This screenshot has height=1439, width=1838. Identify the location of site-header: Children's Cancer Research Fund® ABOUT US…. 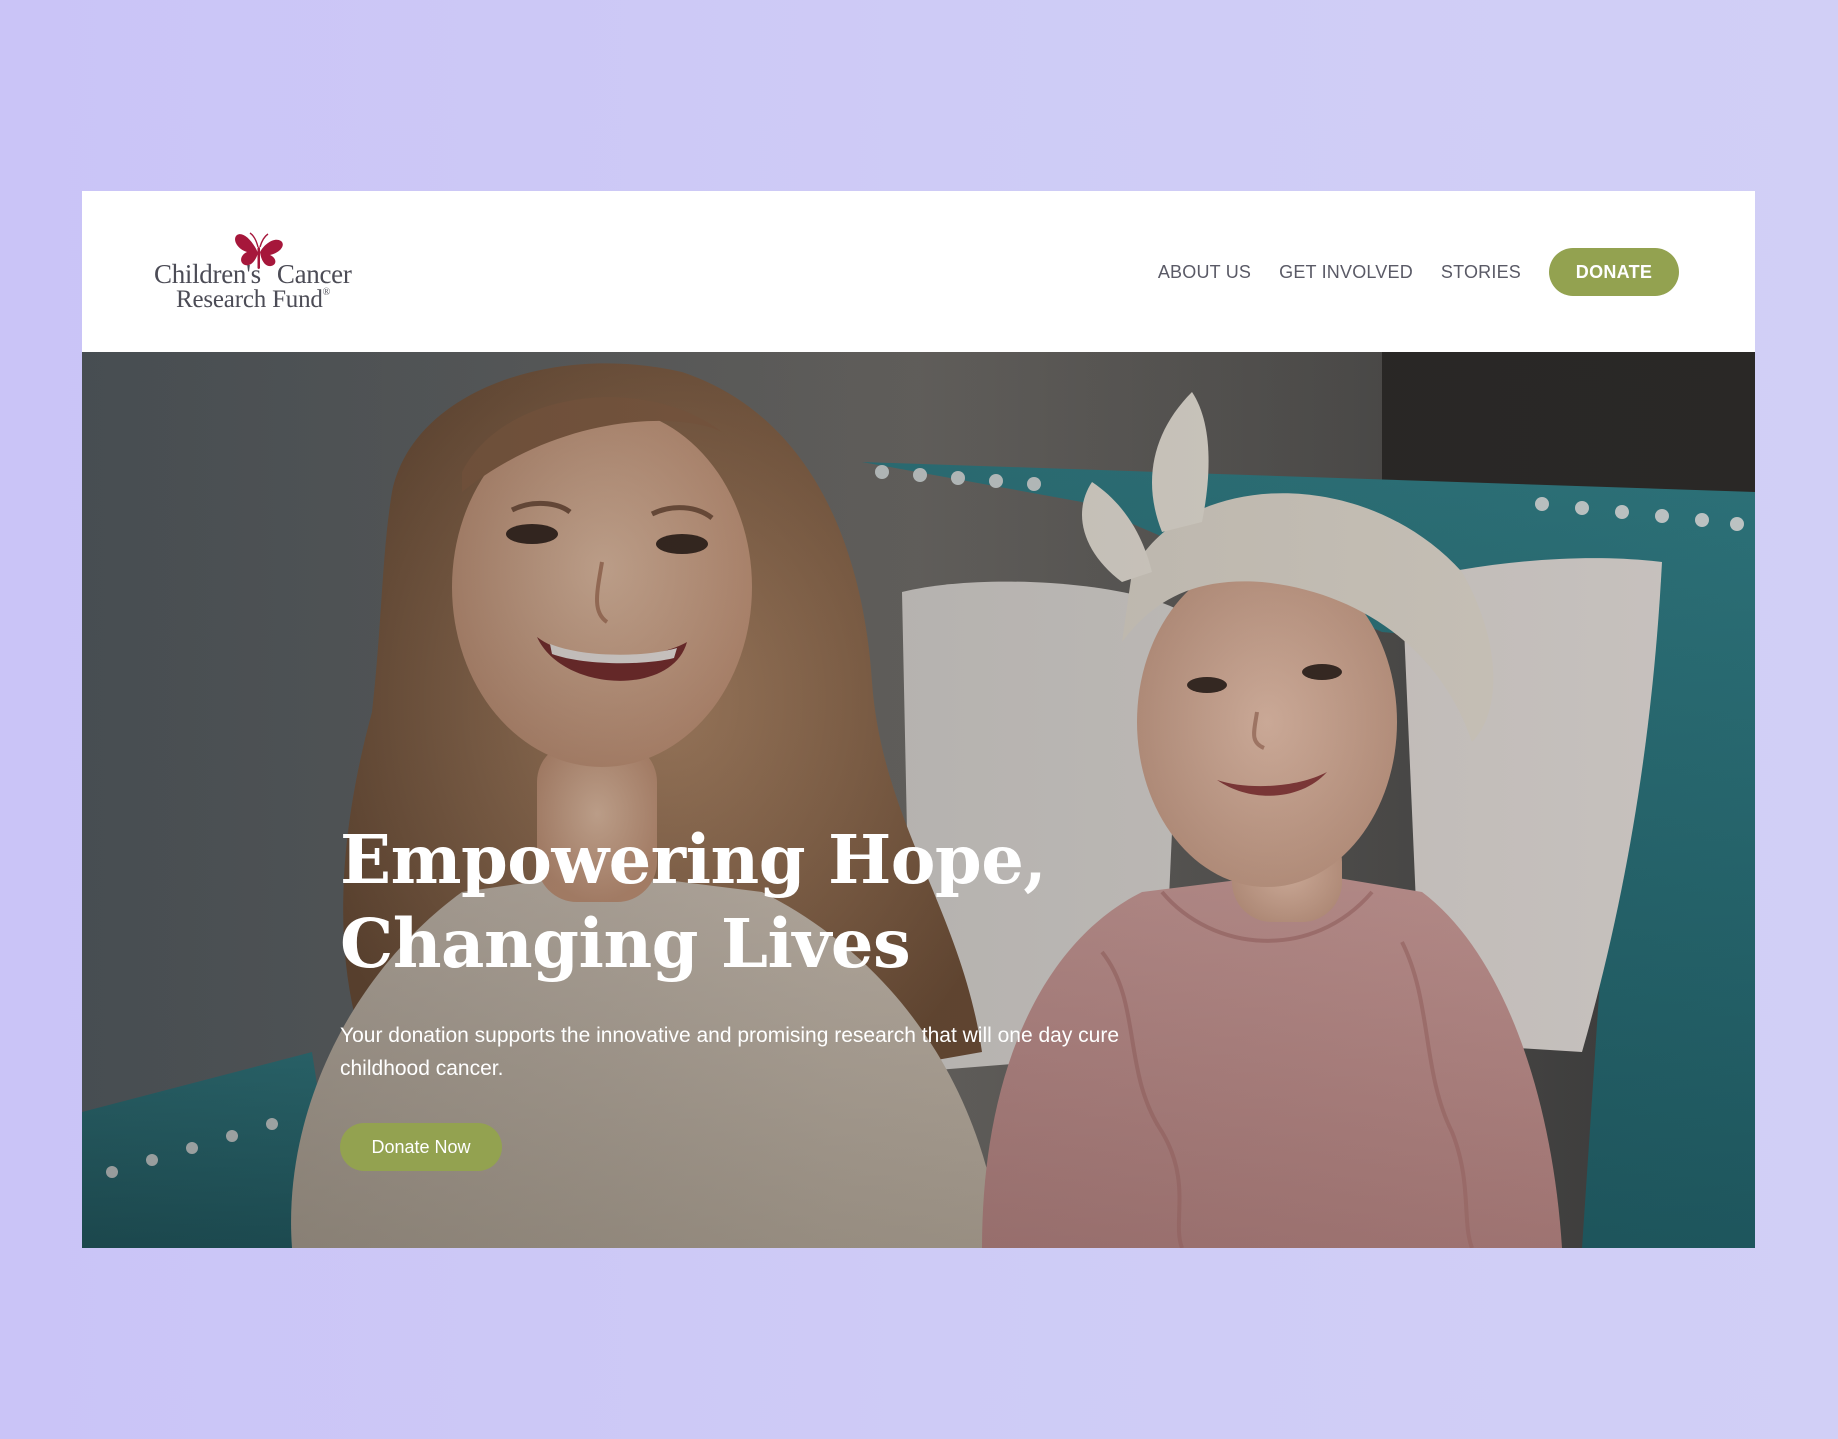
(918, 271).